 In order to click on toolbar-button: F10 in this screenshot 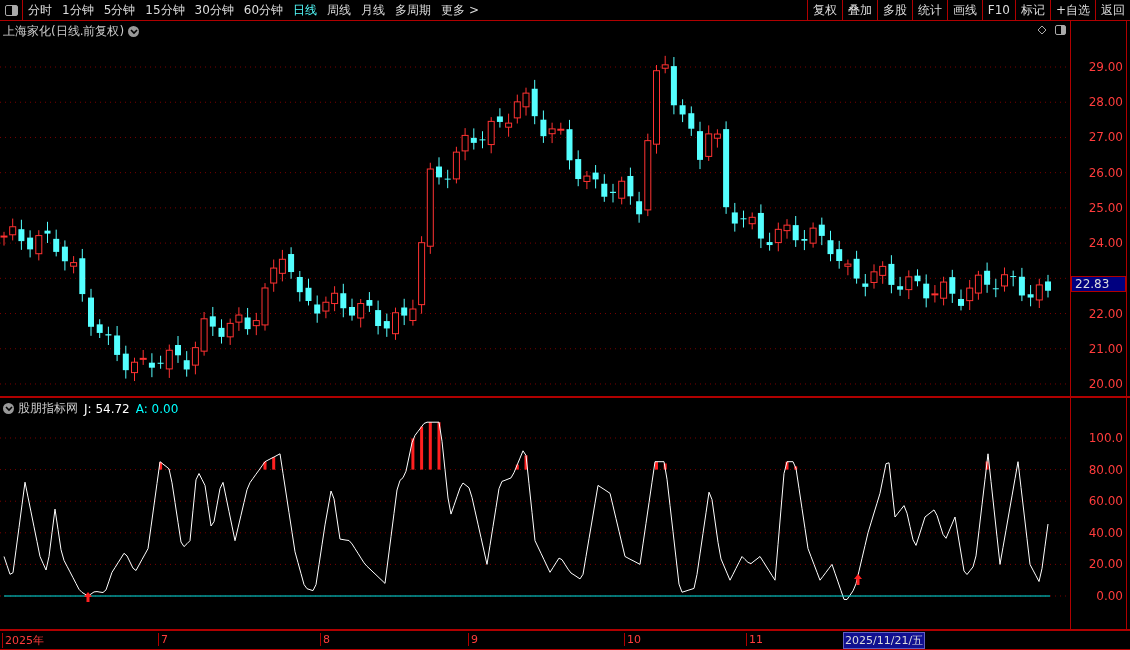, I will do `click(998, 10)`.